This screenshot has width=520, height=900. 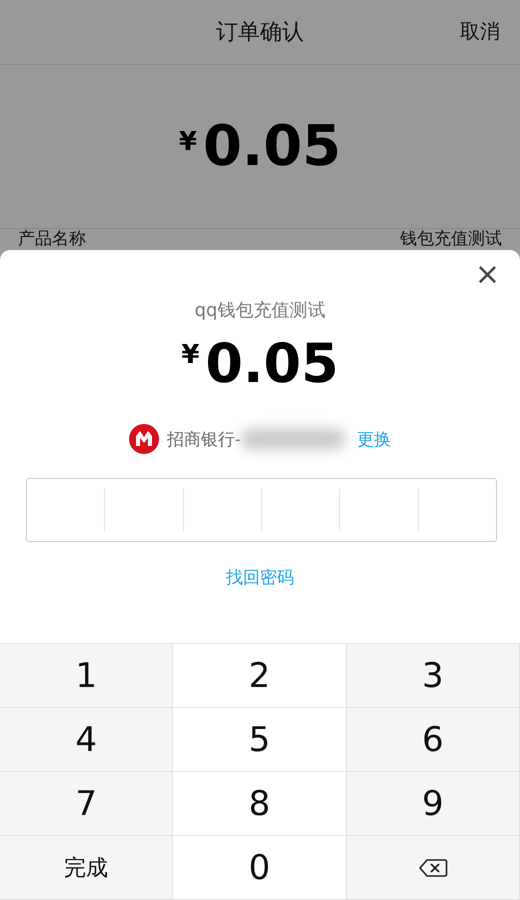 What do you see at coordinates (480, 31) in the screenshot?
I see `cancel-link: 取消` at bounding box center [480, 31].